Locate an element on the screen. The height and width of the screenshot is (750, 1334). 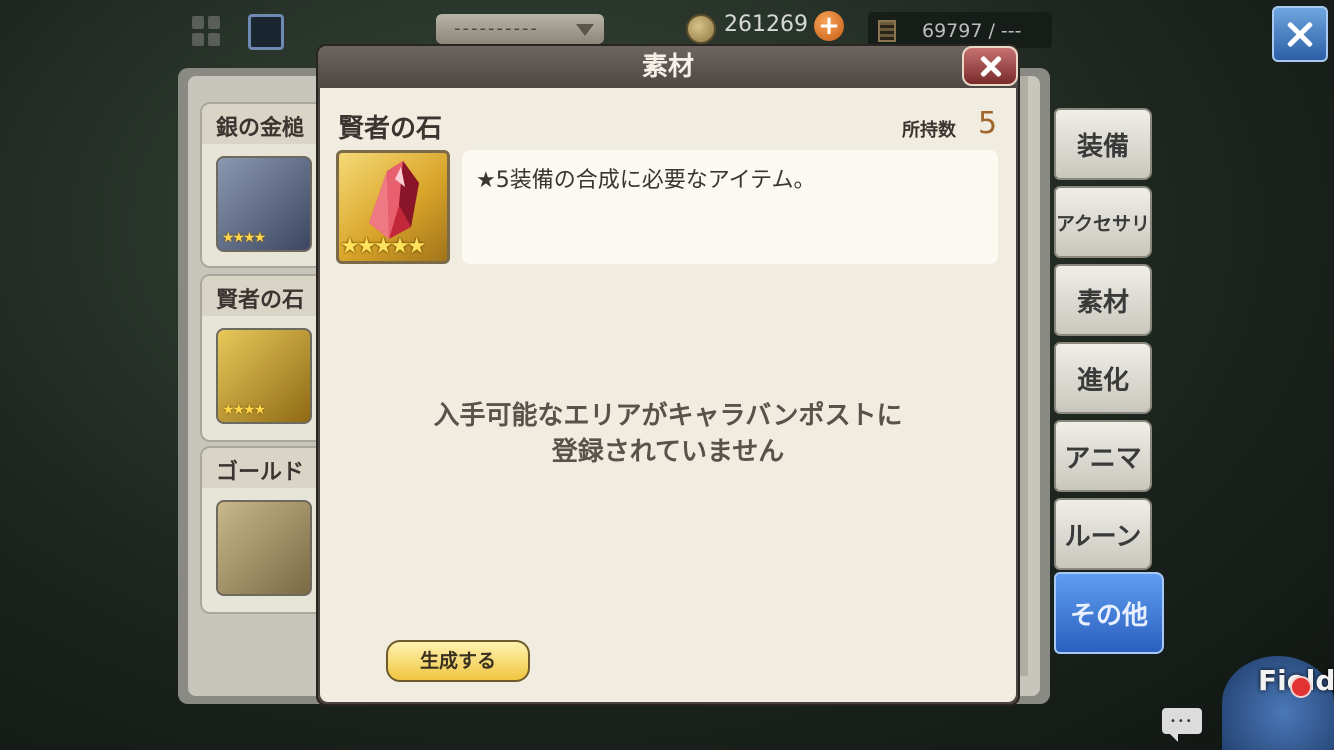
tab-other: その他 is located at coordinates (1109, 613).